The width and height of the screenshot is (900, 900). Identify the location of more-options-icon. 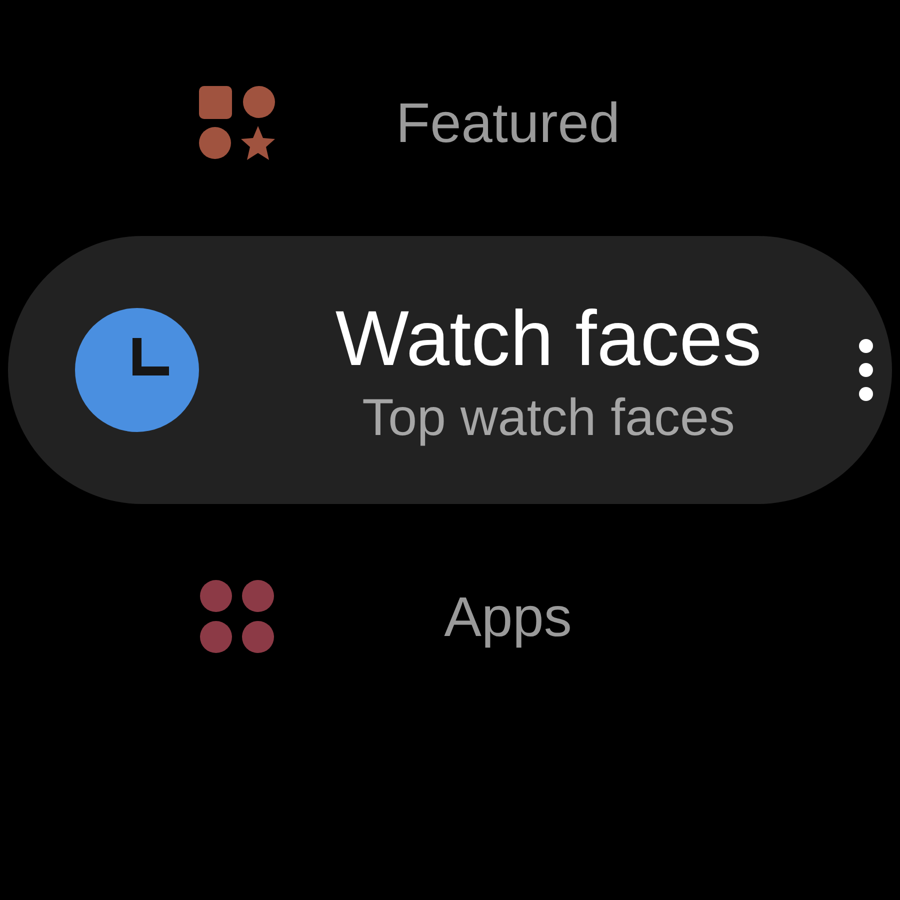
(866, 370).